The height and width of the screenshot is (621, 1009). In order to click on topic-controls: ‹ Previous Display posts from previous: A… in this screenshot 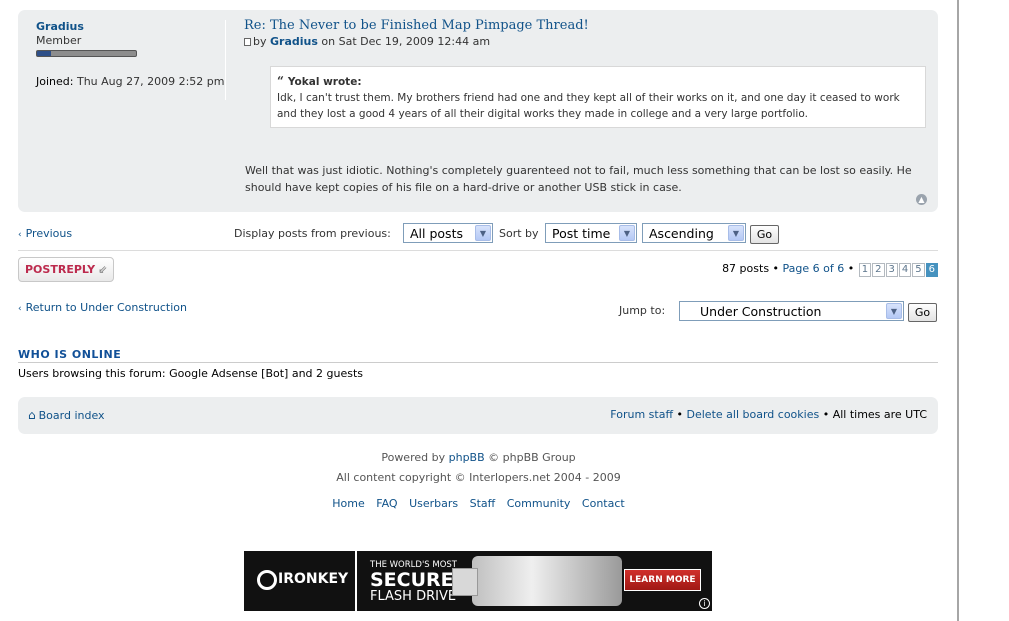, I will do `click(478, 235)`.